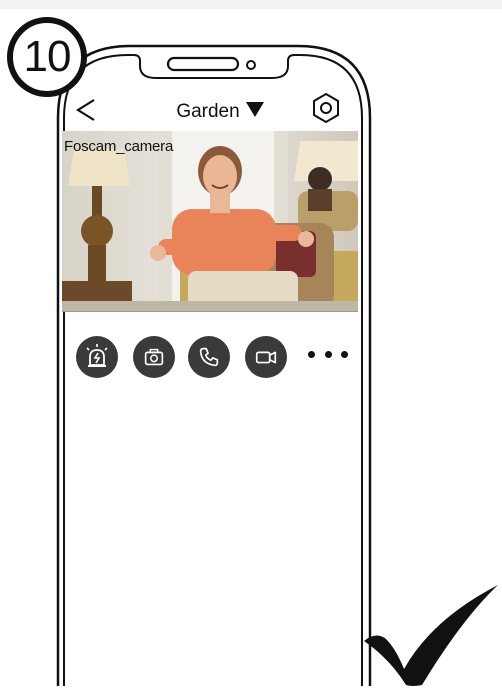  I want to click on snapshot-button, so click(154, 357).